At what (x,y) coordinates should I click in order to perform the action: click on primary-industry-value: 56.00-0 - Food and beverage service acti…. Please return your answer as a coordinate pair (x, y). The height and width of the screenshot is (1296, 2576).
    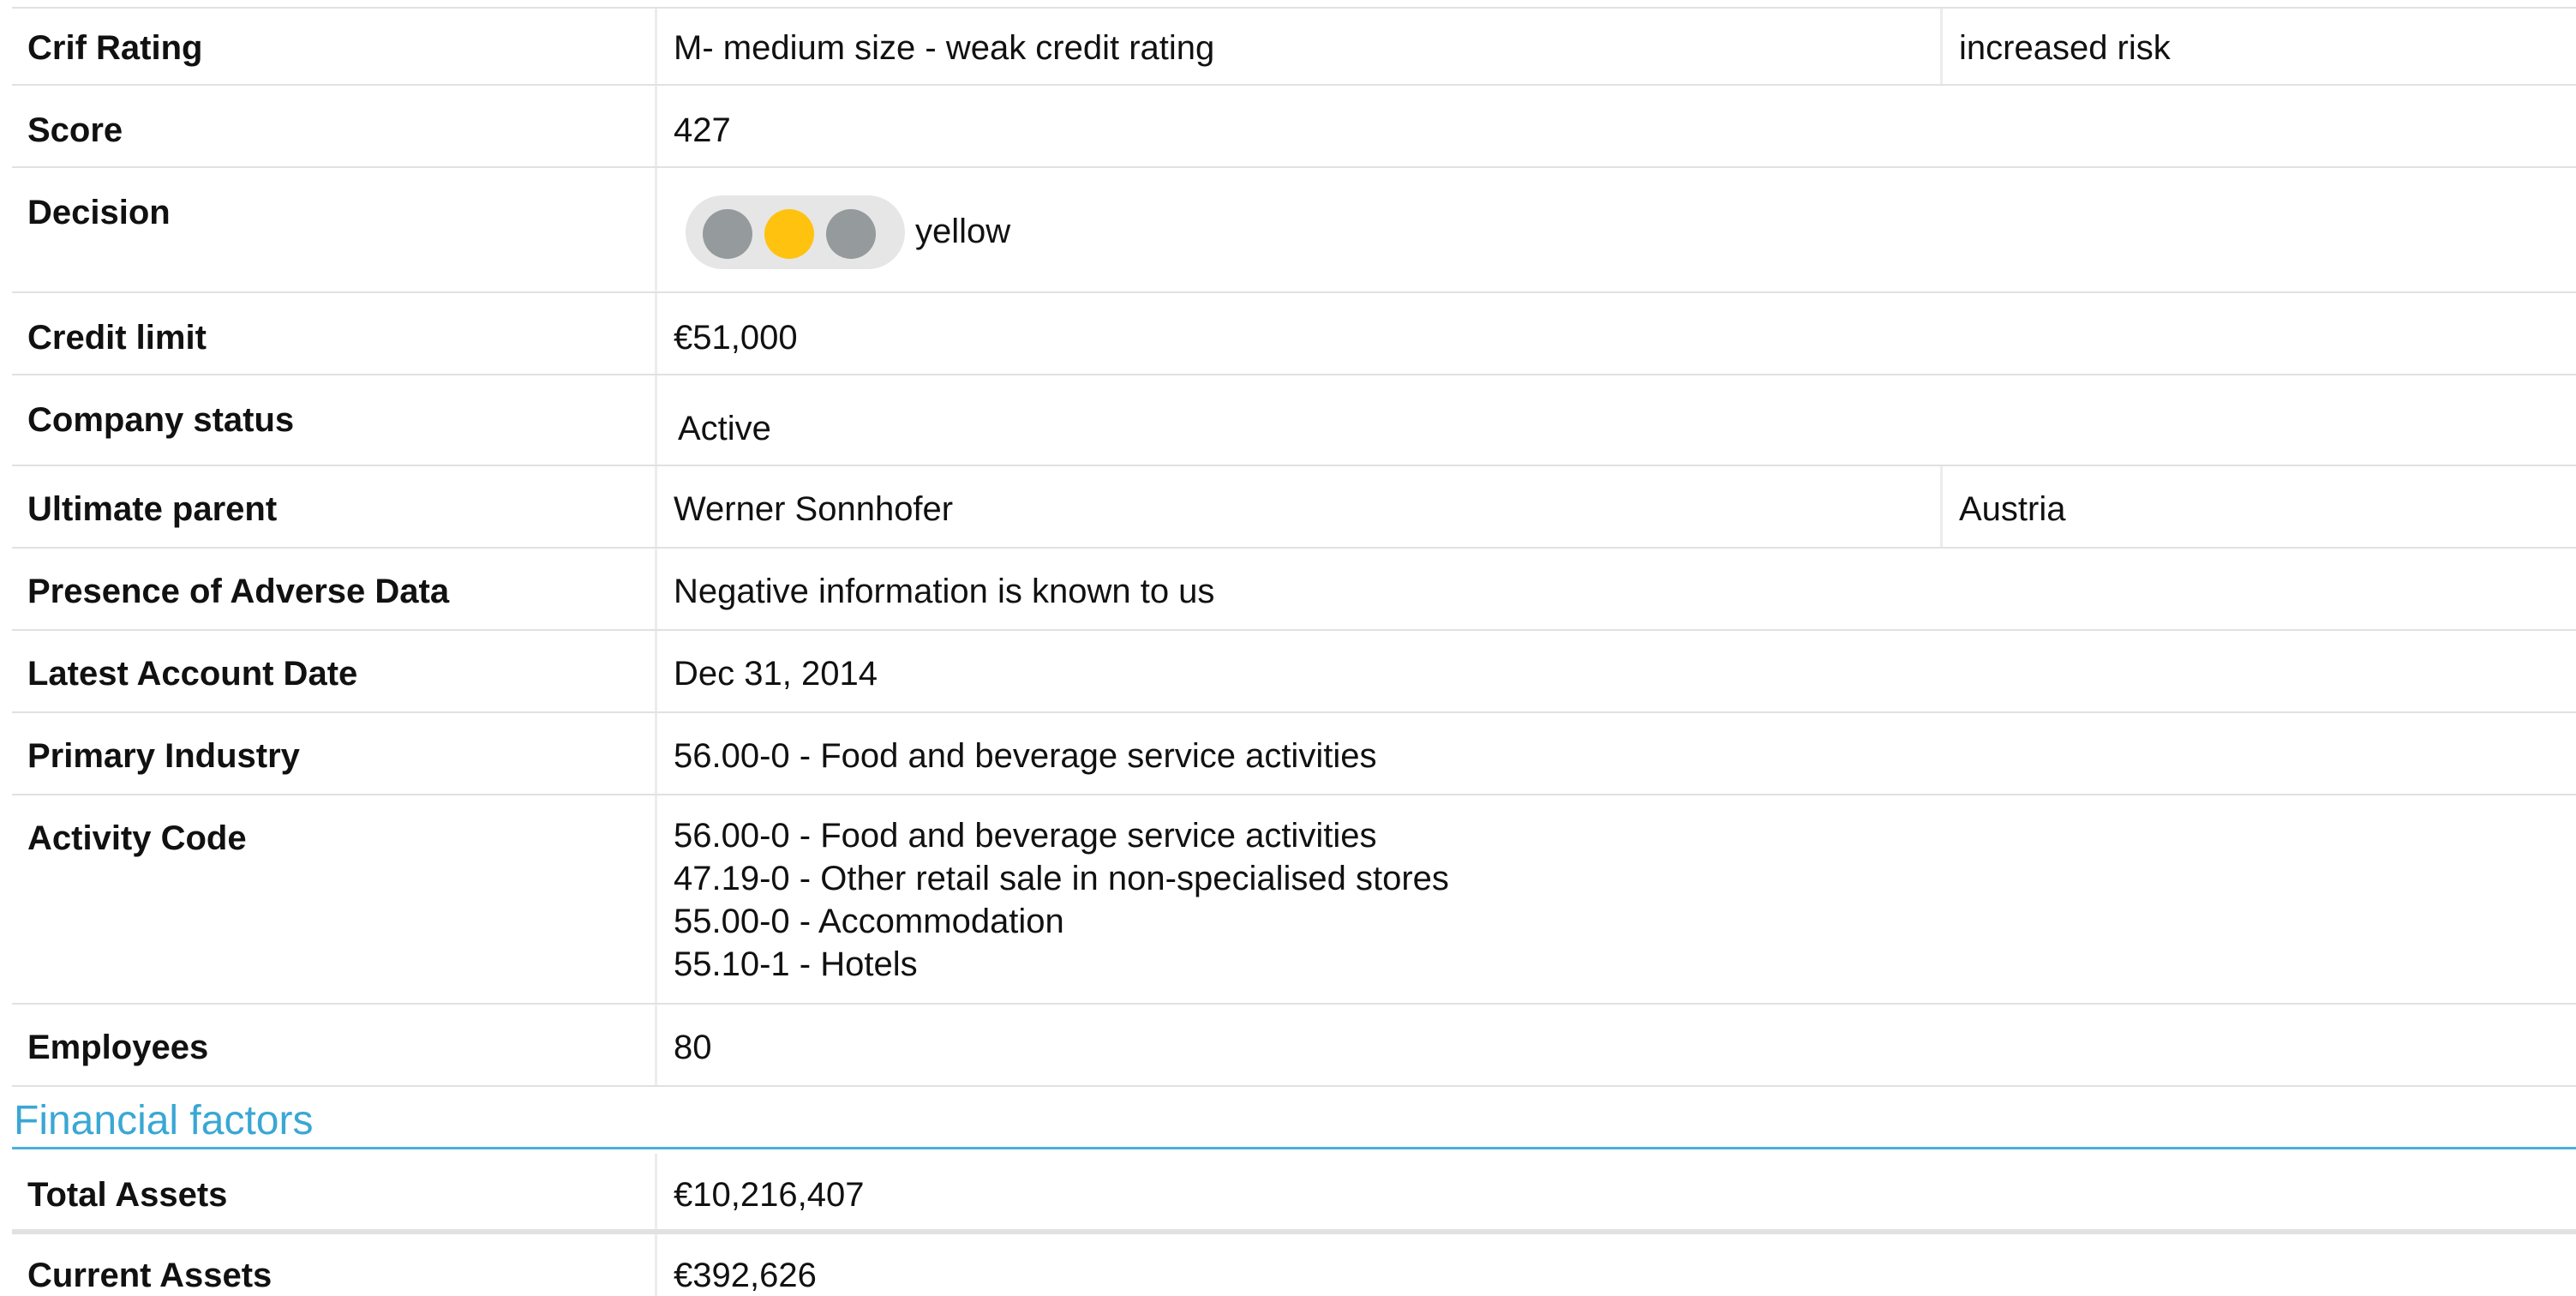
    Looking at the image, I should click on (1025, 756).